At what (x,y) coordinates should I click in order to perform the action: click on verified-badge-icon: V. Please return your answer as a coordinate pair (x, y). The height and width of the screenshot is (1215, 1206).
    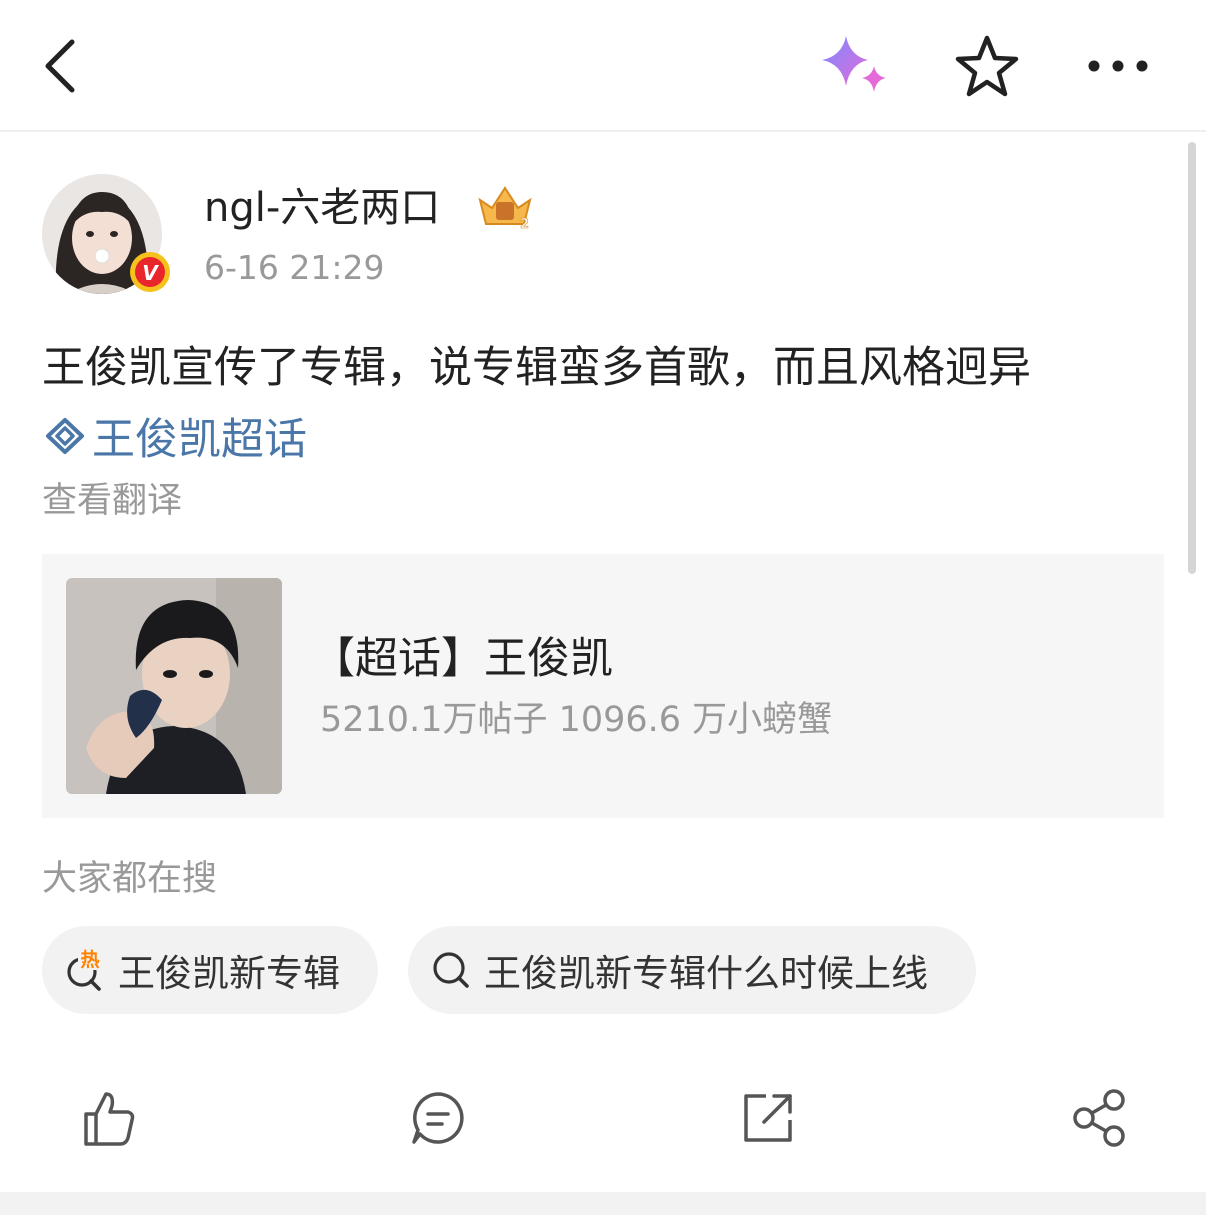
    Looking at the image, I should click on (150, 272).